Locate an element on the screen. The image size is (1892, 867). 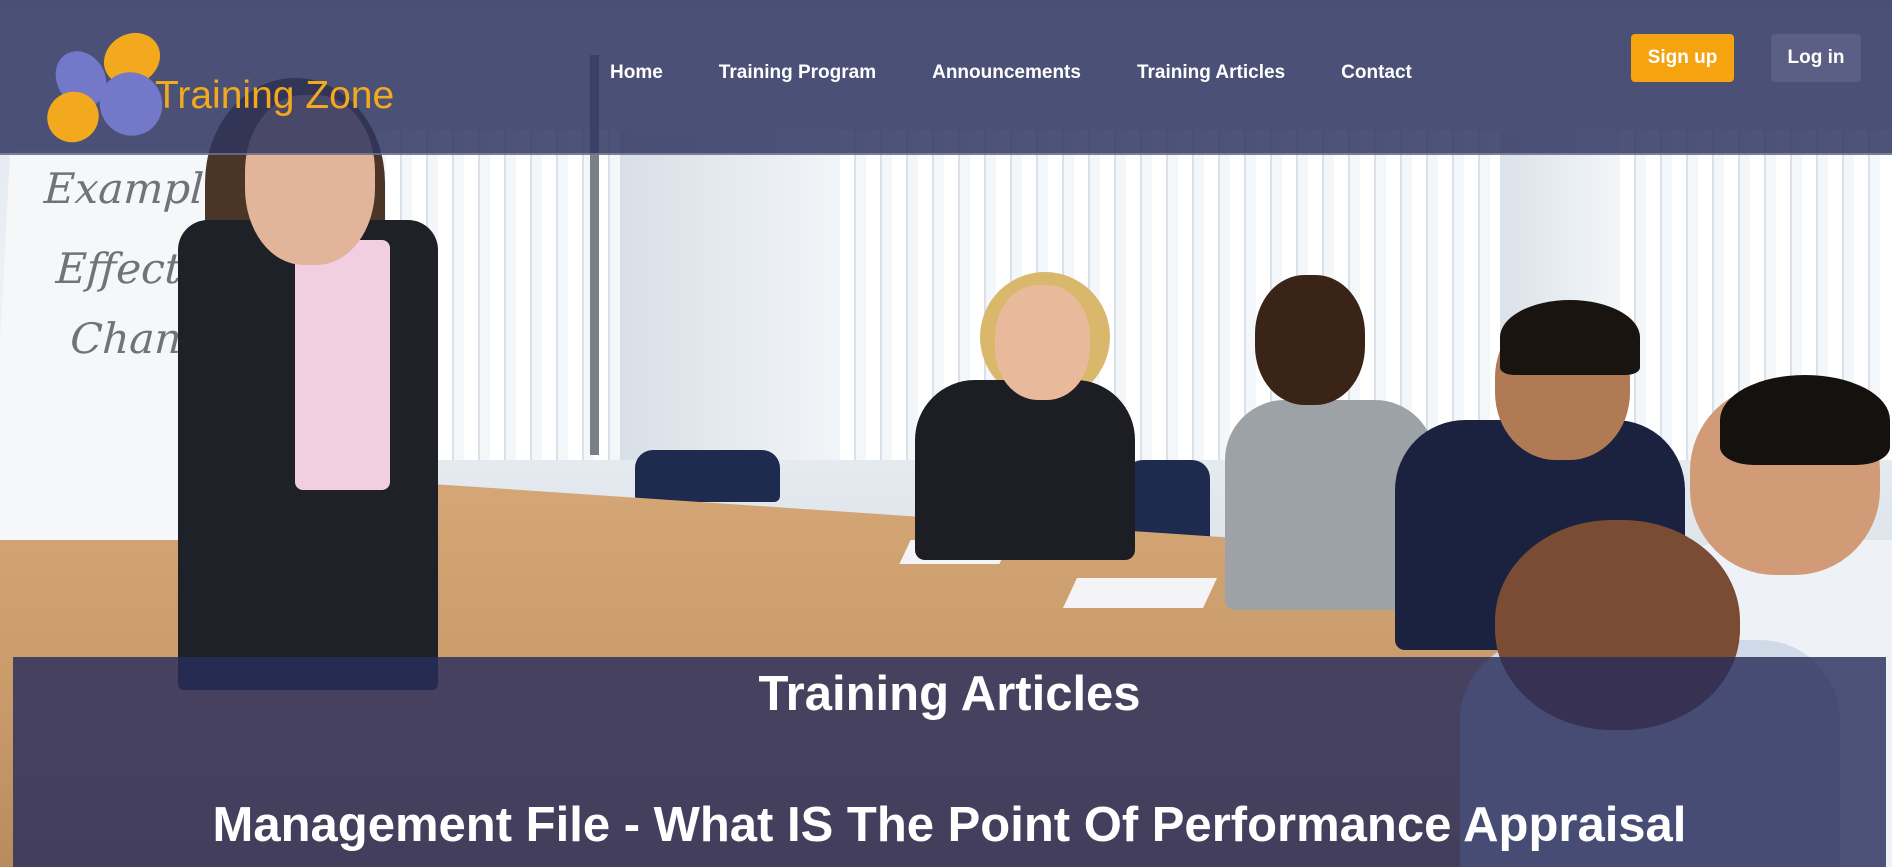
nav-training-articles: Training Articles is located at coordinates (1211, 73).